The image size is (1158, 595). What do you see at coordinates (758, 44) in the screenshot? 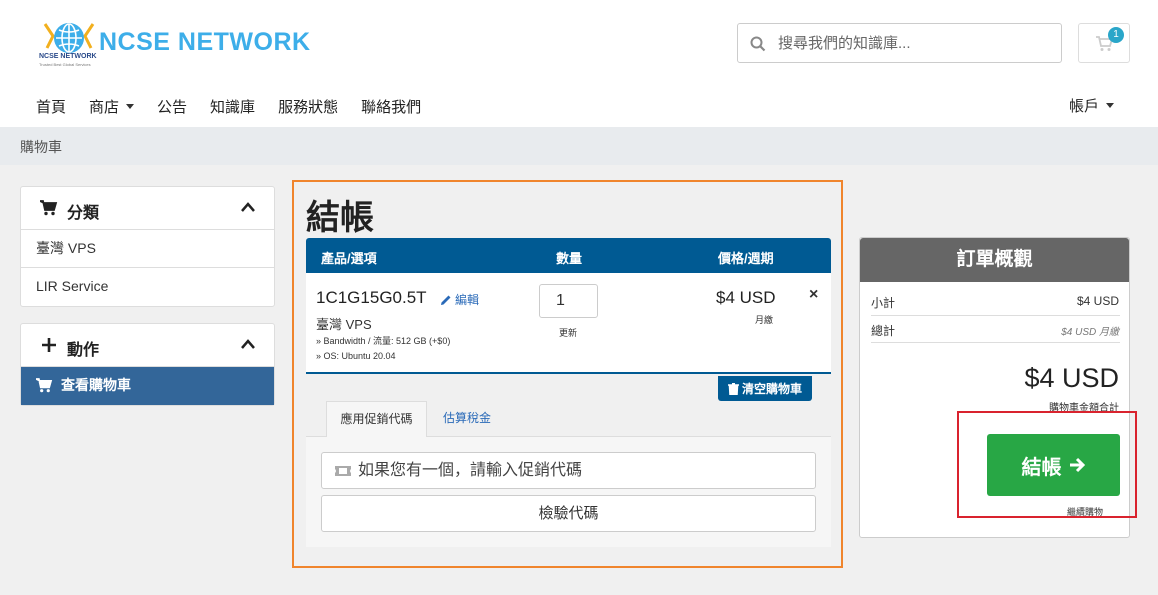
I see `search-icon` at bounding box center [758, 44].